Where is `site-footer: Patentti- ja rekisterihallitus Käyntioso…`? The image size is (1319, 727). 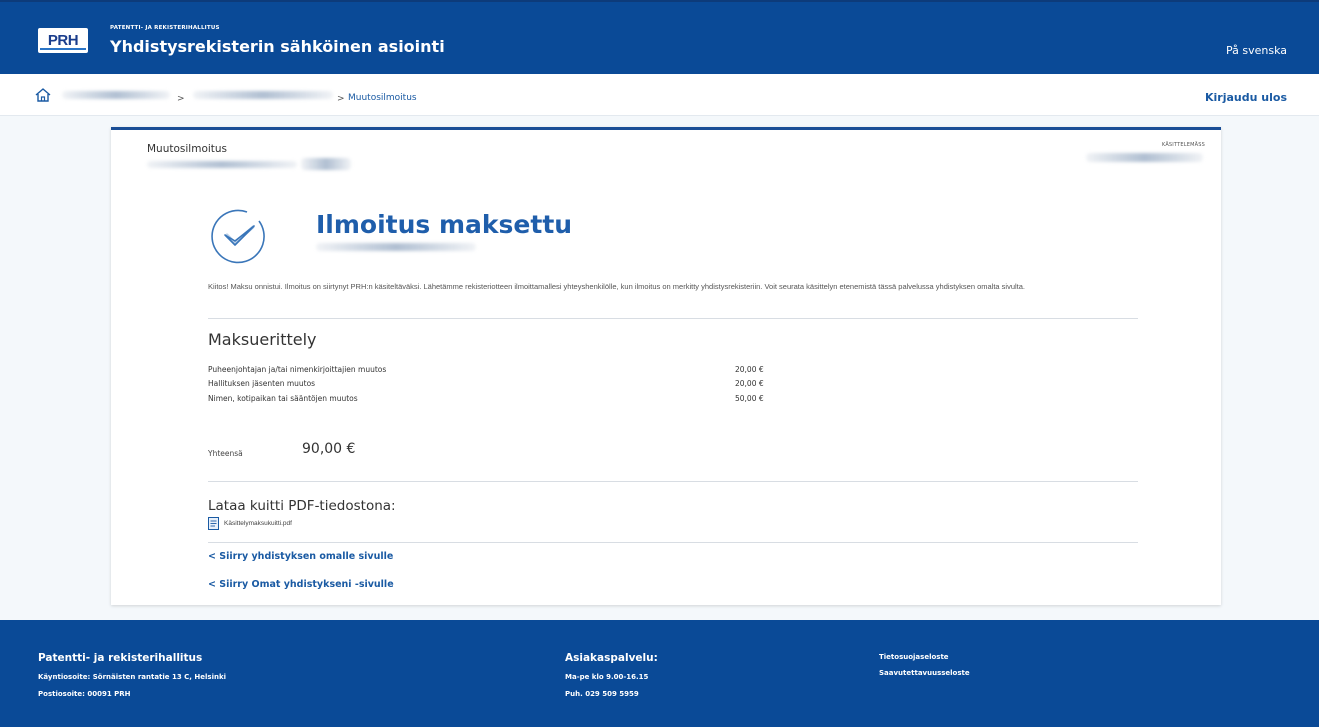
site-footer: Patentti- ja rekisterihallitus Käyntioso… is located at coordinates (659, 673).